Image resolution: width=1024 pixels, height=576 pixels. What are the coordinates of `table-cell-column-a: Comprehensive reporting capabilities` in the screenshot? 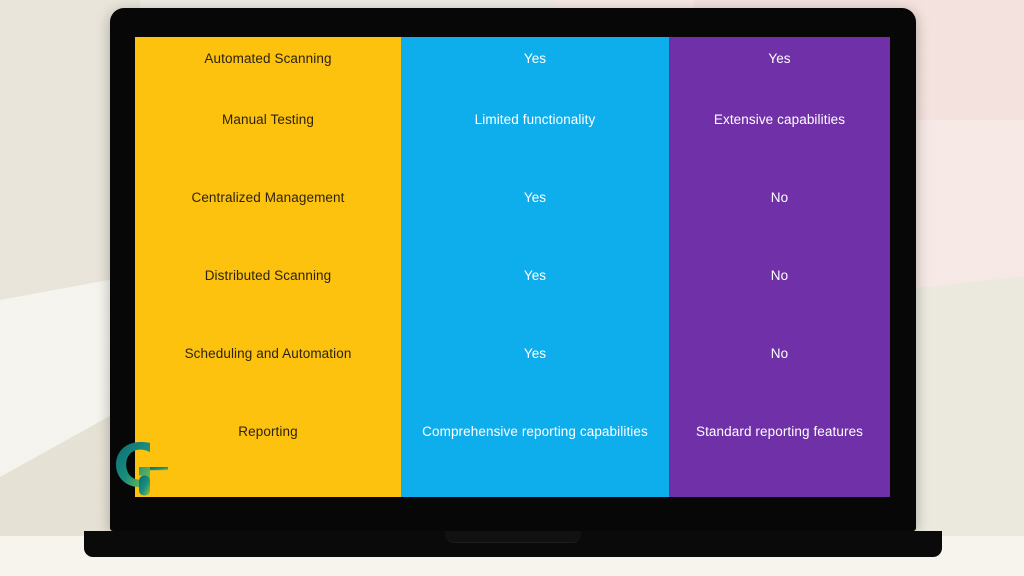 It's located at (535, 432).